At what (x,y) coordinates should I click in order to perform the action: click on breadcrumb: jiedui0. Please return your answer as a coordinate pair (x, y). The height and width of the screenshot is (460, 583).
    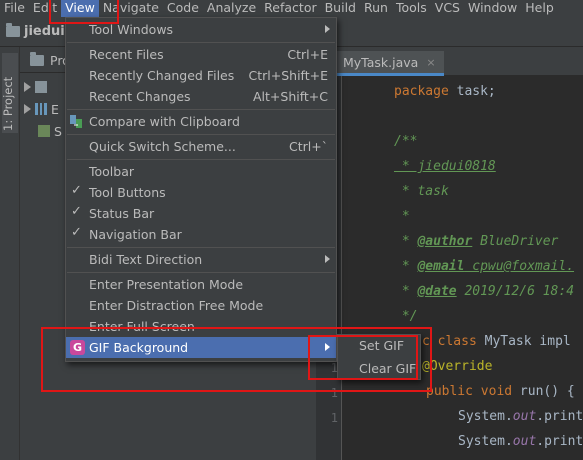
    Looking at the image, I should click on (40, 31).